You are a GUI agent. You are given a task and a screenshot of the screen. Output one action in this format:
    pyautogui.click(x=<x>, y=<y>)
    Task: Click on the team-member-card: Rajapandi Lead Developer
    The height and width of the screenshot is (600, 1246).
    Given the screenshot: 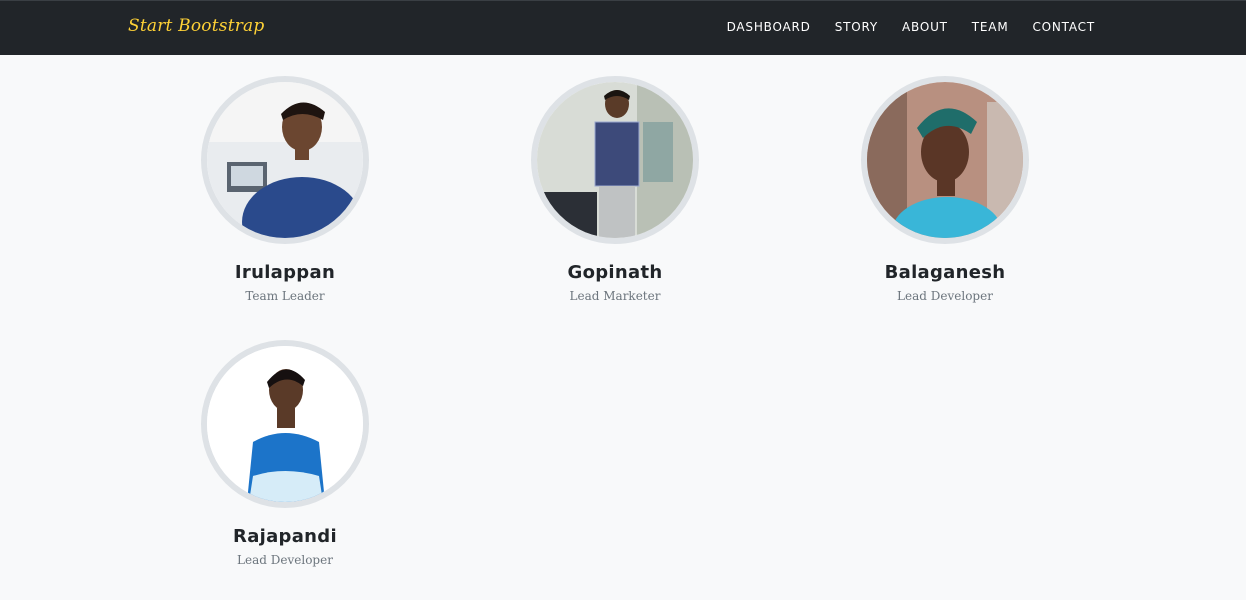 What is the action you would take?
    pyautogui.click(x=285, y=453)
    